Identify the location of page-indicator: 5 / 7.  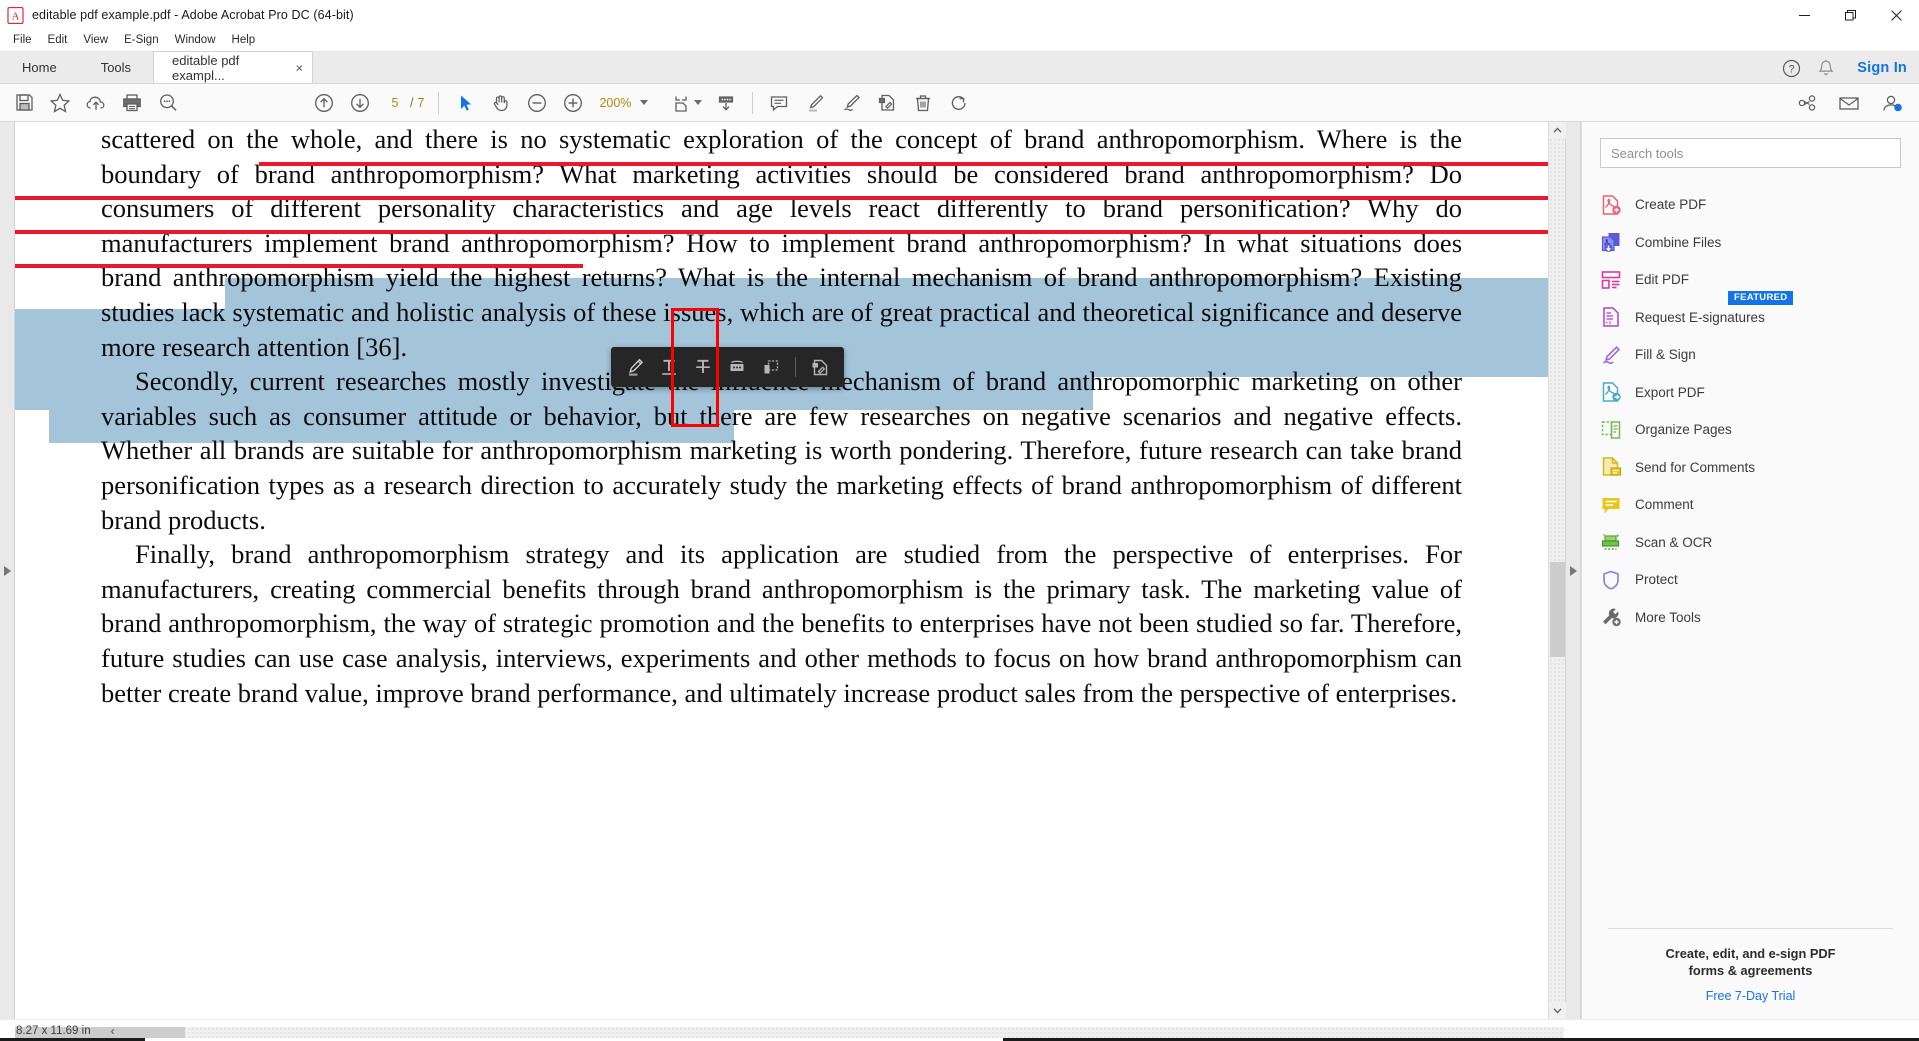
(404, 103).